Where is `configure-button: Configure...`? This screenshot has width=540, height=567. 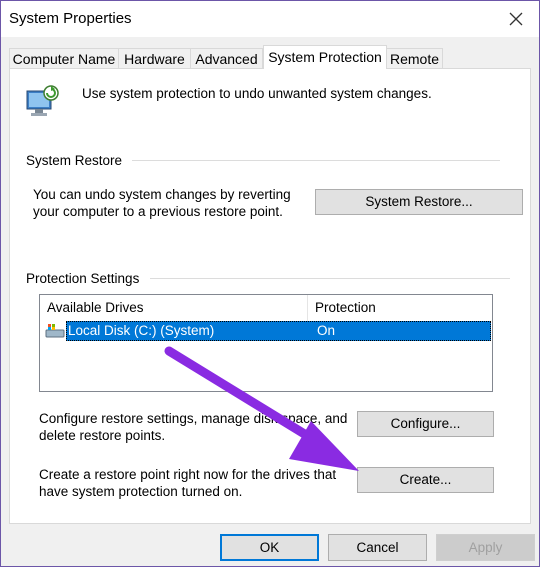
configure-button: Configure... is located at coordinates (425, 424).